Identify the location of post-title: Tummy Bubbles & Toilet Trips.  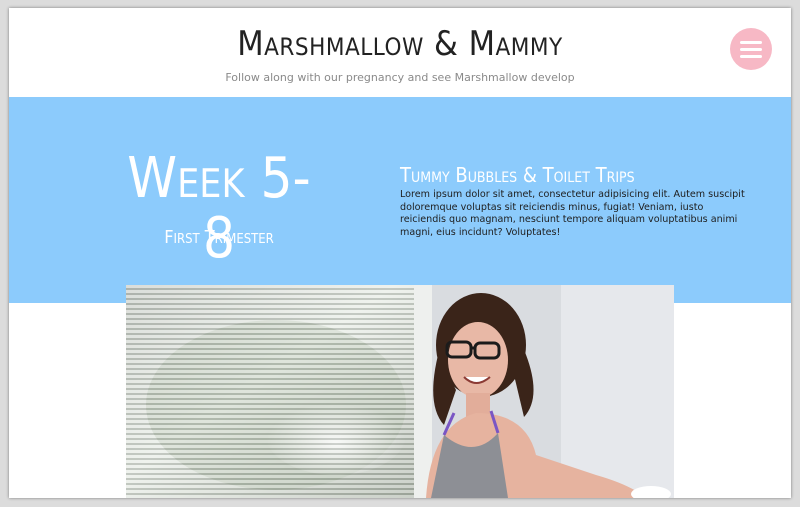
(580, 175).